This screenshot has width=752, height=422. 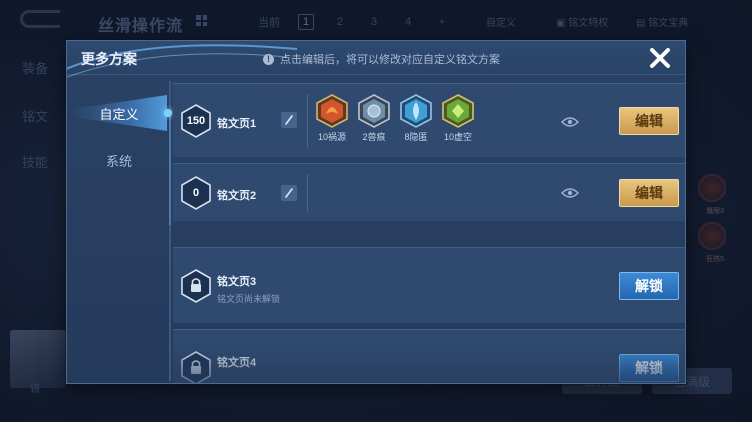 I want to click on dialog-title: 更多方案, so click(x=109, y=59).